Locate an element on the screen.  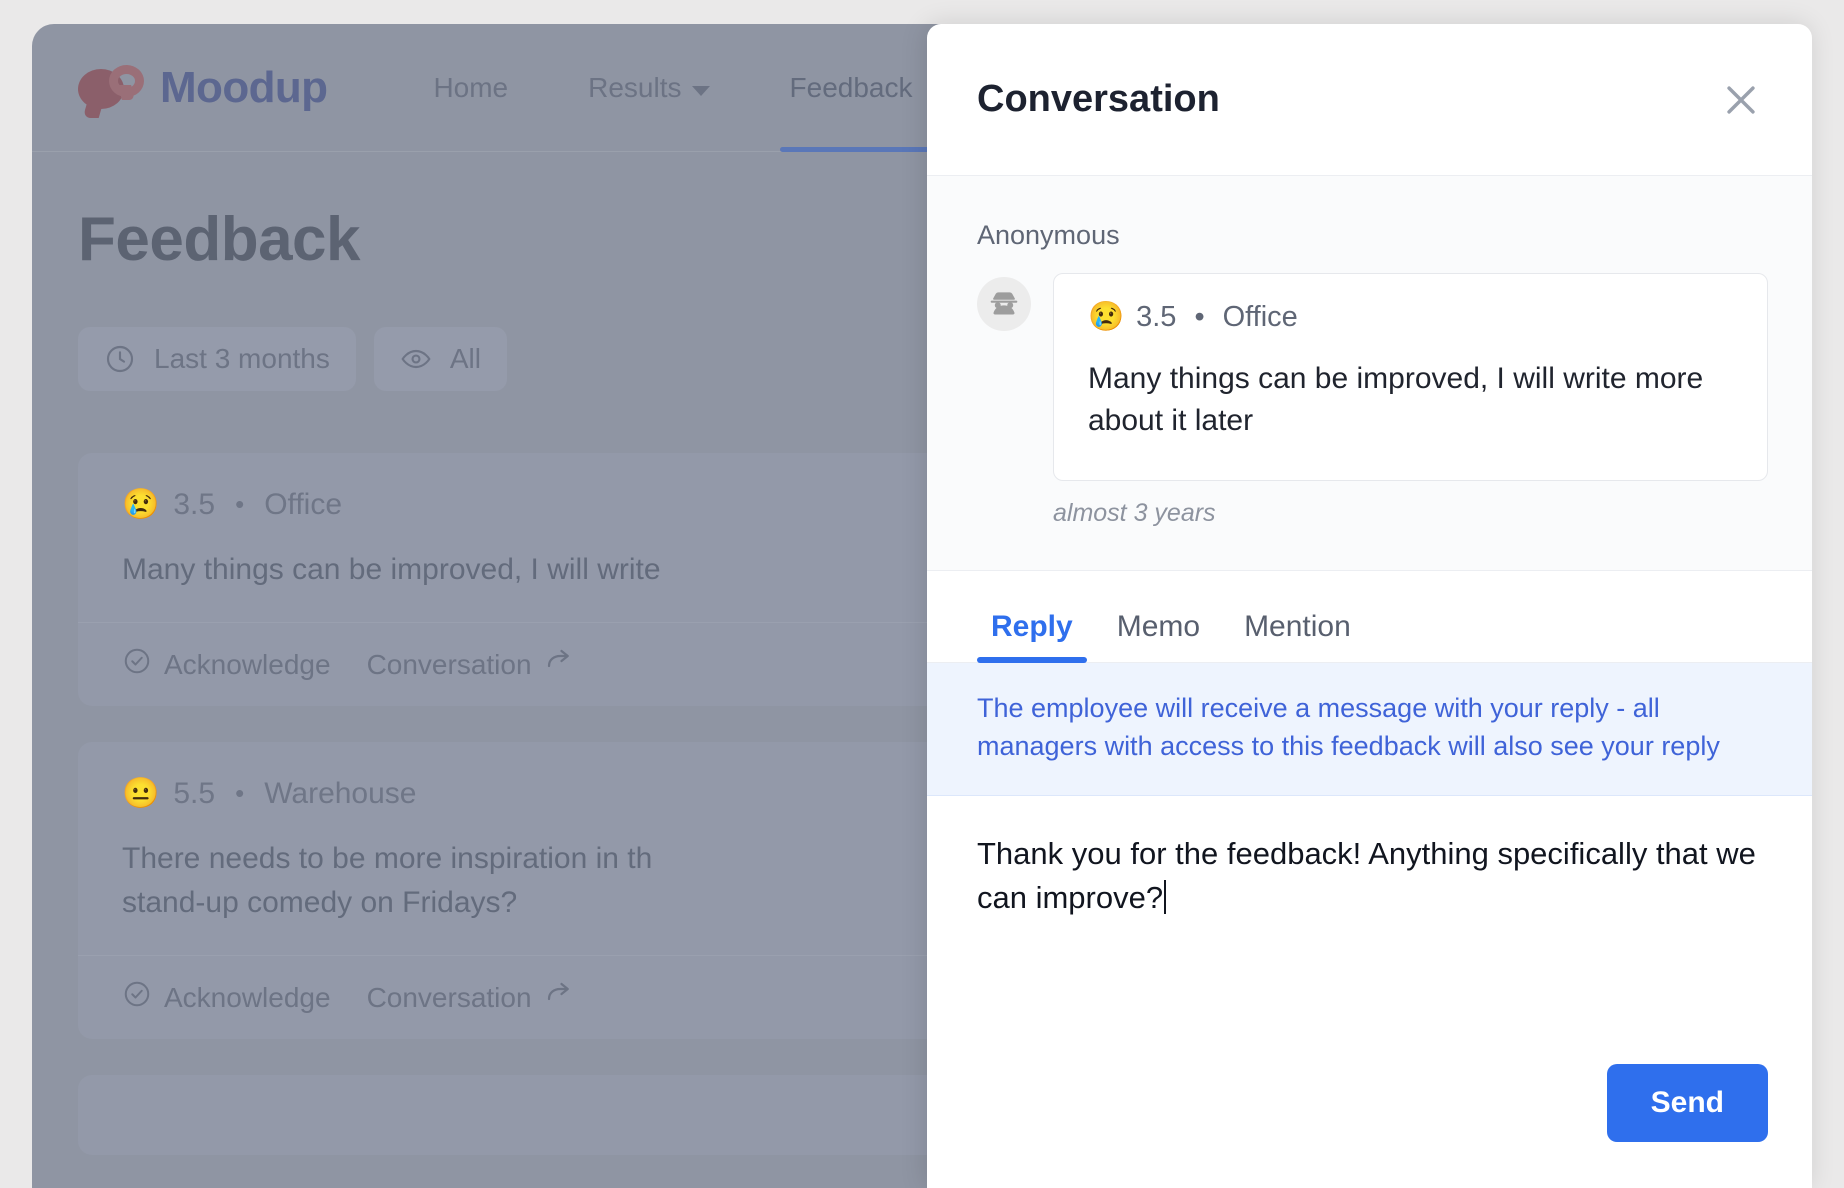
text-cursor is located at coordinates (1165, 897).